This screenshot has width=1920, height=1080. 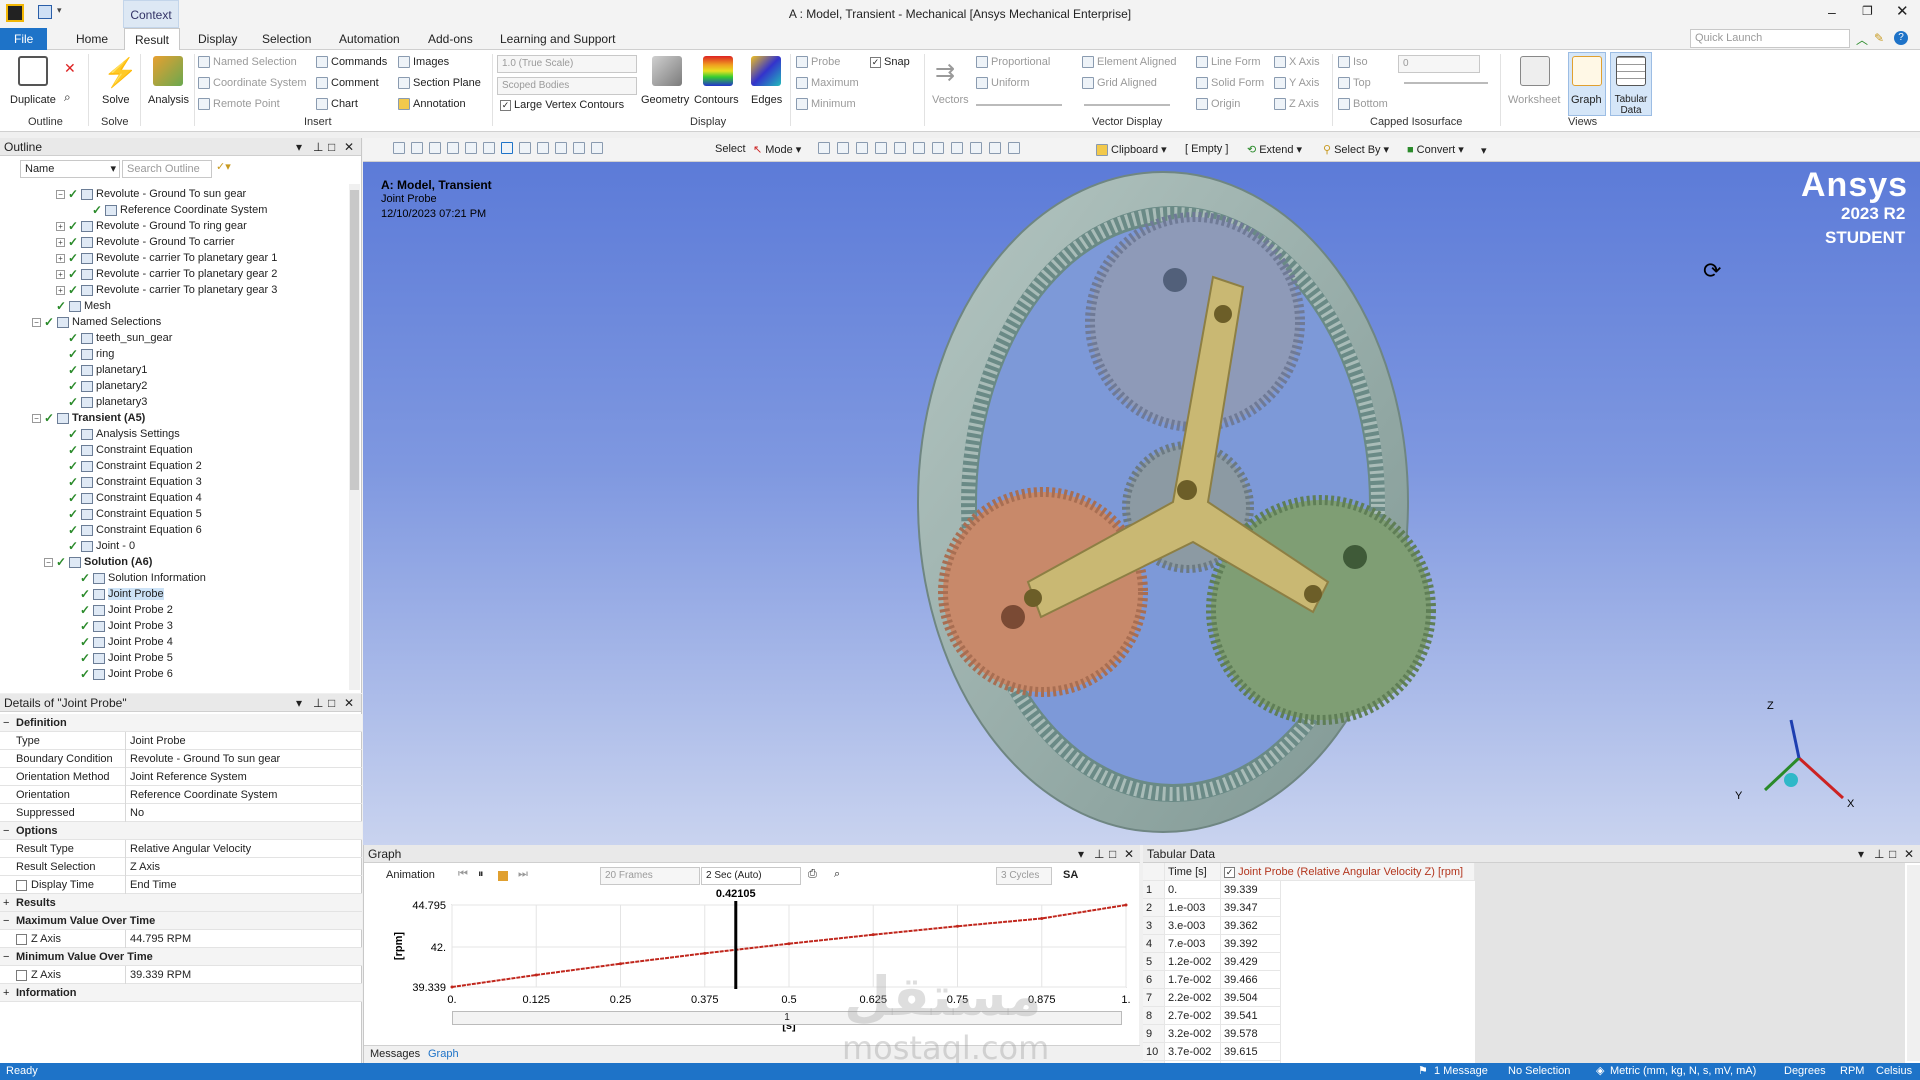 What do you see at coordinates (399, 148) in the screenshot?
I see `zoom-in-icon` at bounding box center [399, 148].